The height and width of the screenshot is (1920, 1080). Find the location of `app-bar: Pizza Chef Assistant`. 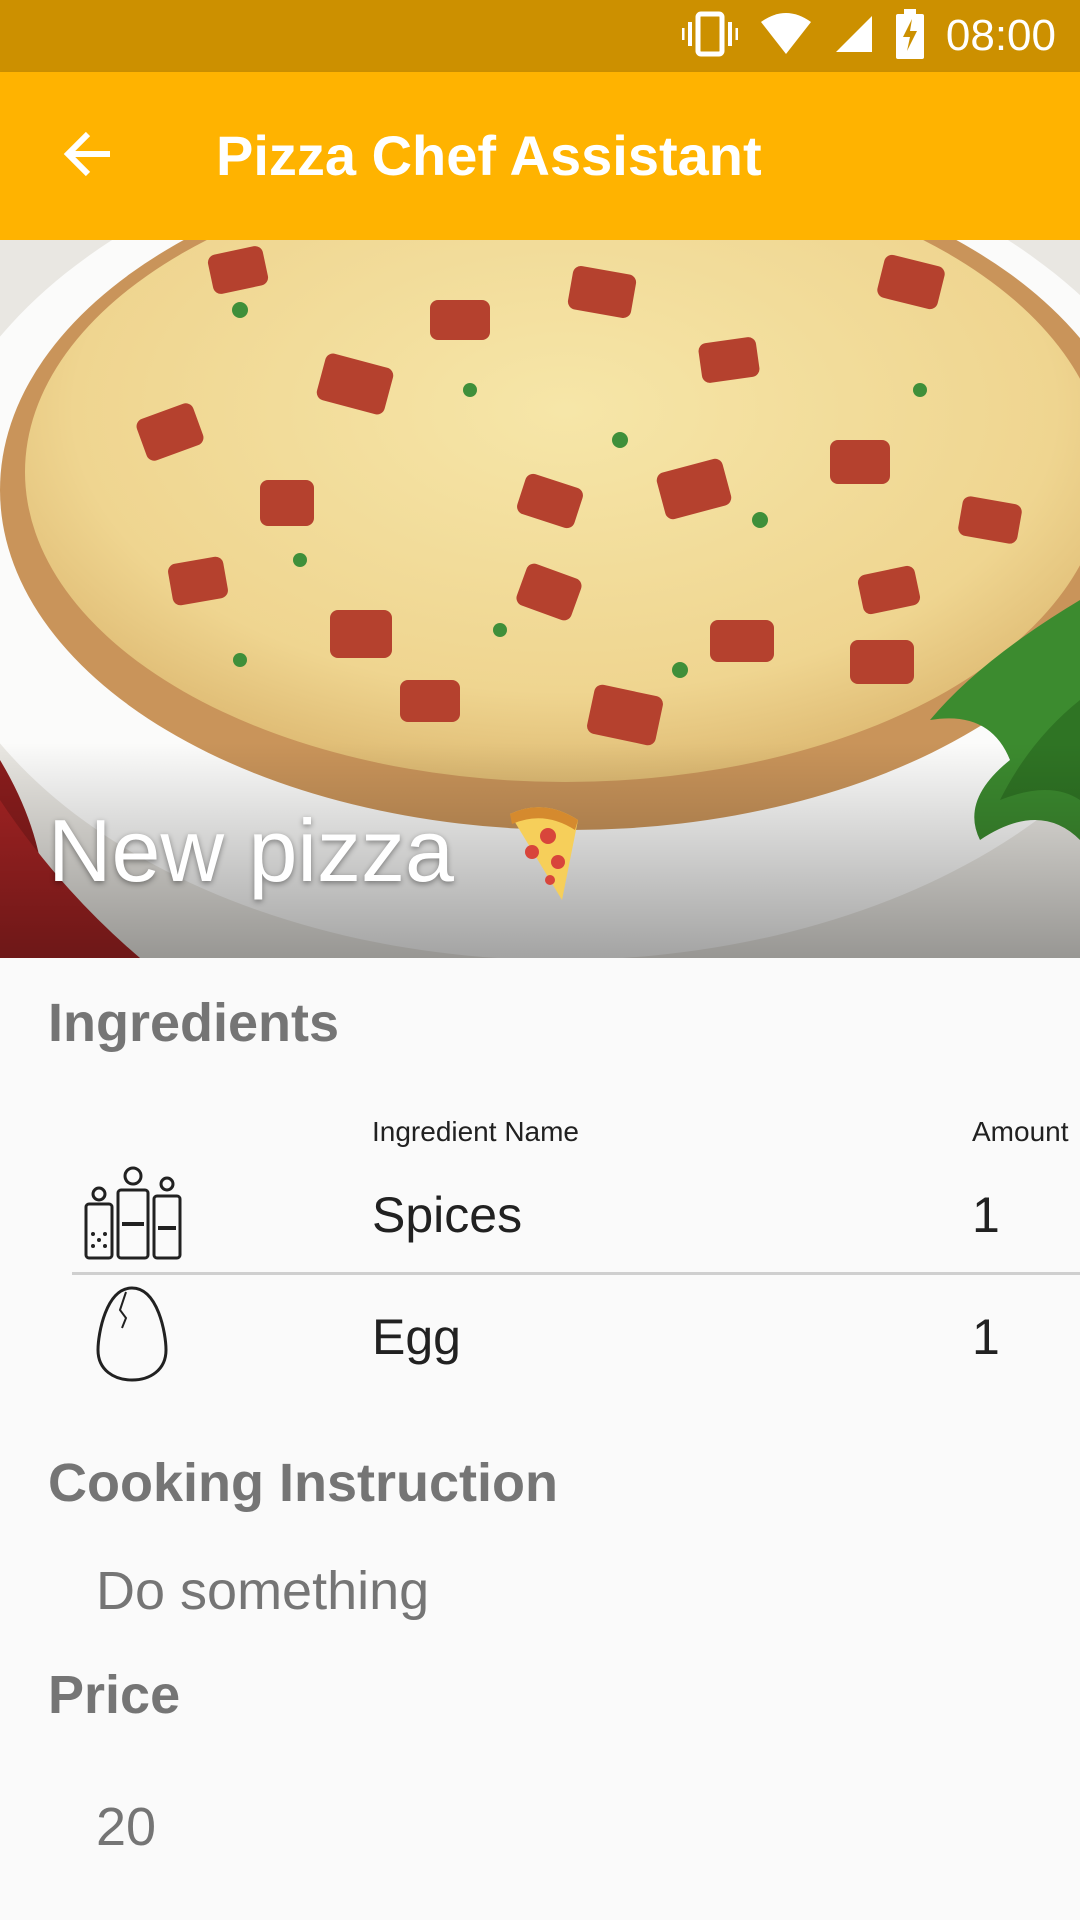

app-bar: Pizza Chef Assistant is located at coordinates (540, 156).